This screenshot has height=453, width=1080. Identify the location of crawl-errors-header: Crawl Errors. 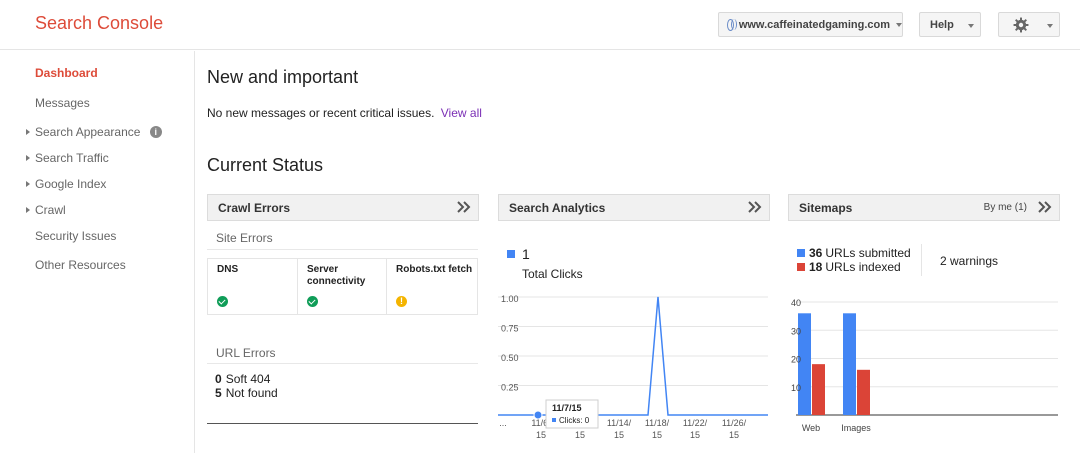
(343, 207).